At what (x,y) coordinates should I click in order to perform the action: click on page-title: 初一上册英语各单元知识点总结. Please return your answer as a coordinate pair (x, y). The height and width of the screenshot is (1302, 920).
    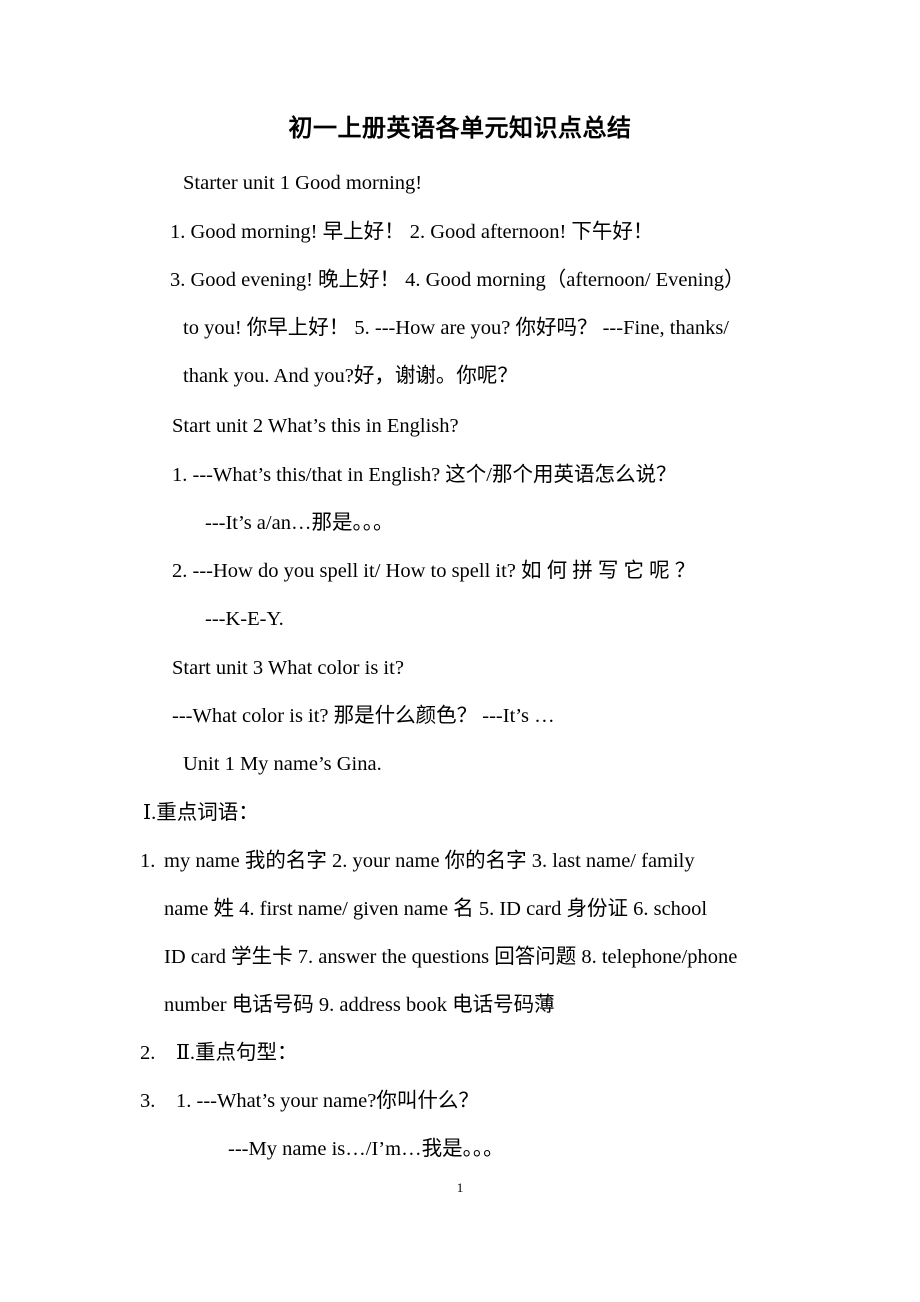
    Looking at the image, I should click on (460, 129).